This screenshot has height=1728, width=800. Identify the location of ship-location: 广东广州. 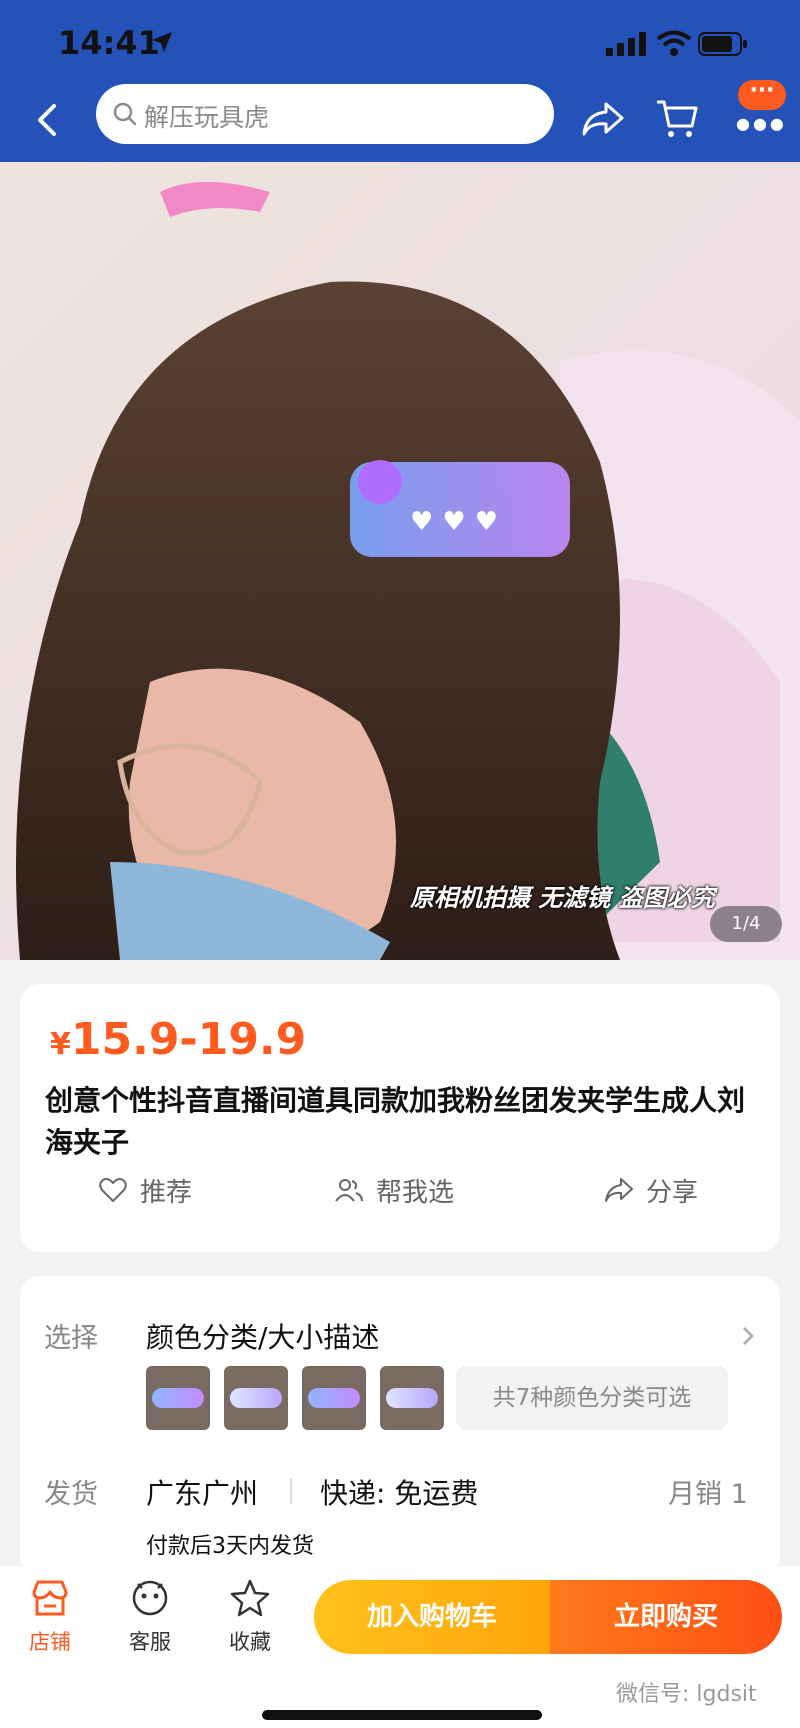
(202, 1493).